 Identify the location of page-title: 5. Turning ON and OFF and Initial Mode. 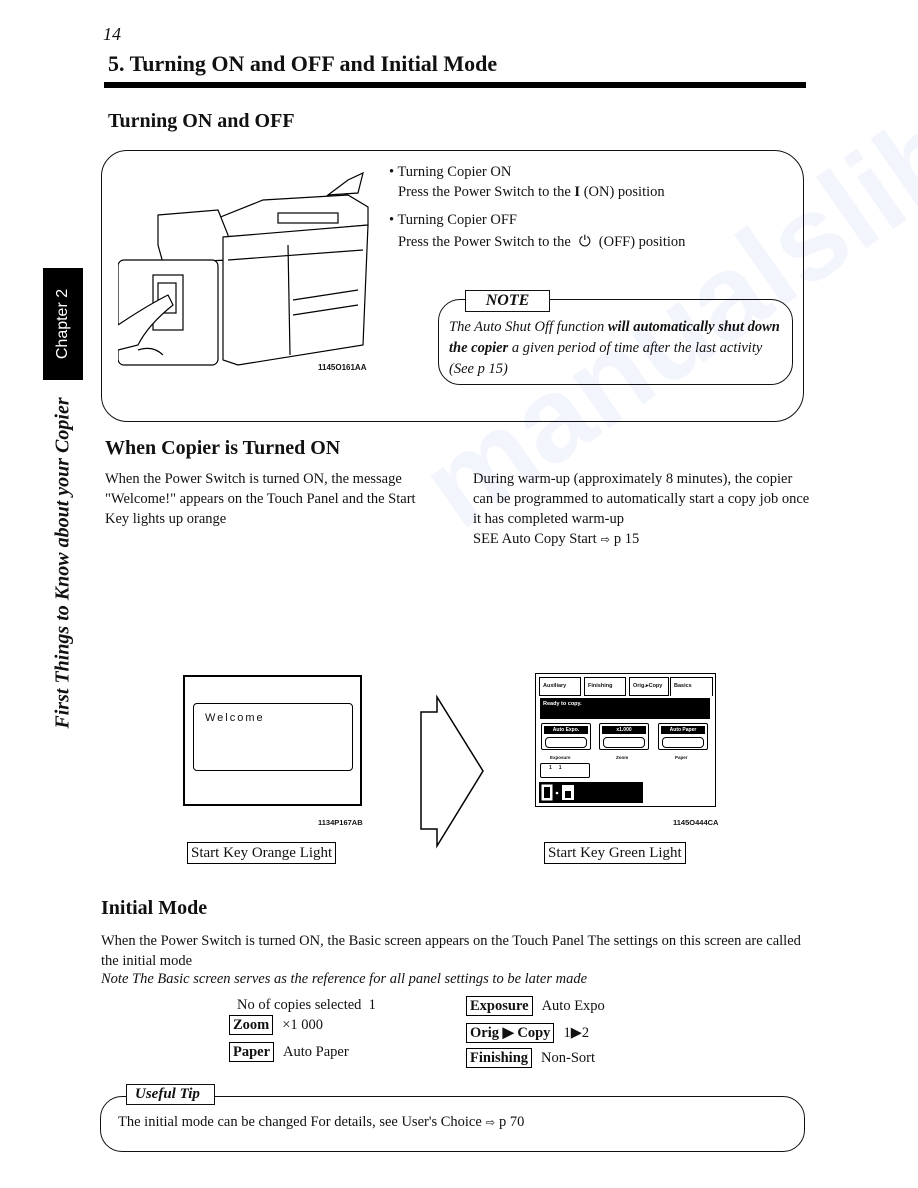
(303, 63).